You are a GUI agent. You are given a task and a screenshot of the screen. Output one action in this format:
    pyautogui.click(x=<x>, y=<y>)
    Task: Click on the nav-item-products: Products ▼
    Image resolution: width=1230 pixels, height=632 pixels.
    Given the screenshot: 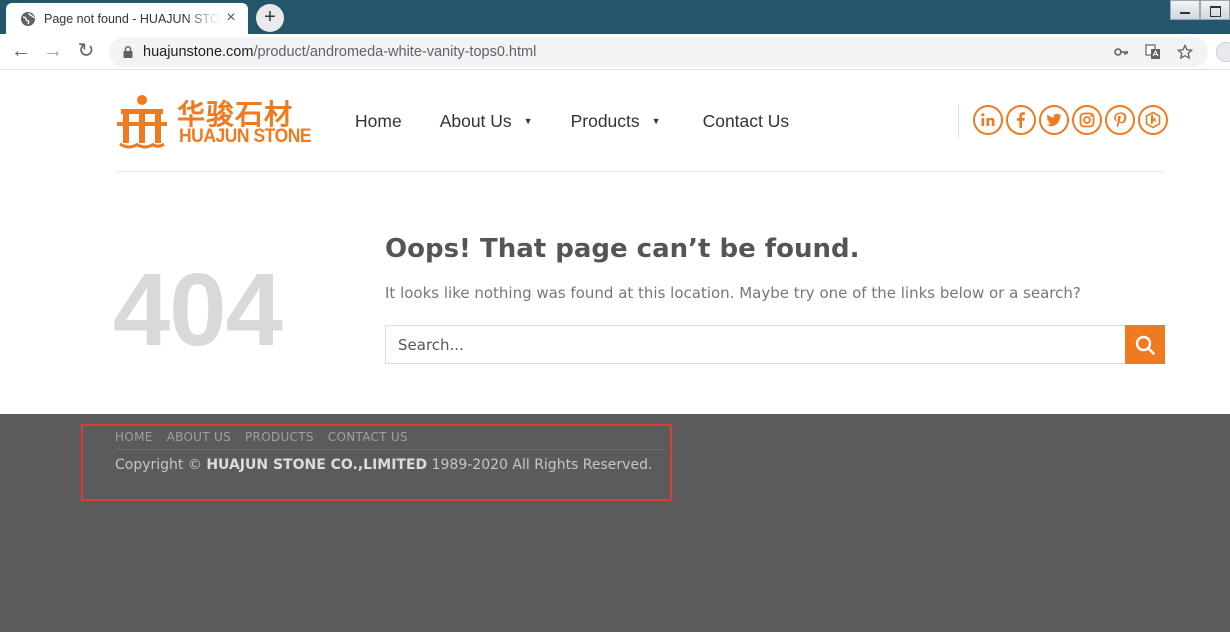 What is the action you would take?
    pyautogui.click(x=616, y=121)
    